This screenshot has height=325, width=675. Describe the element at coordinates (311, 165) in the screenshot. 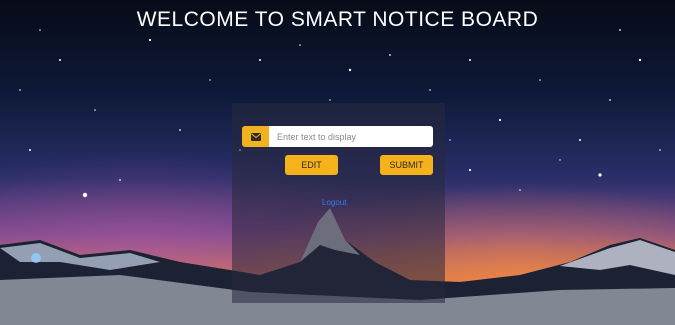

I see `edit-button: EDIT` at that location.